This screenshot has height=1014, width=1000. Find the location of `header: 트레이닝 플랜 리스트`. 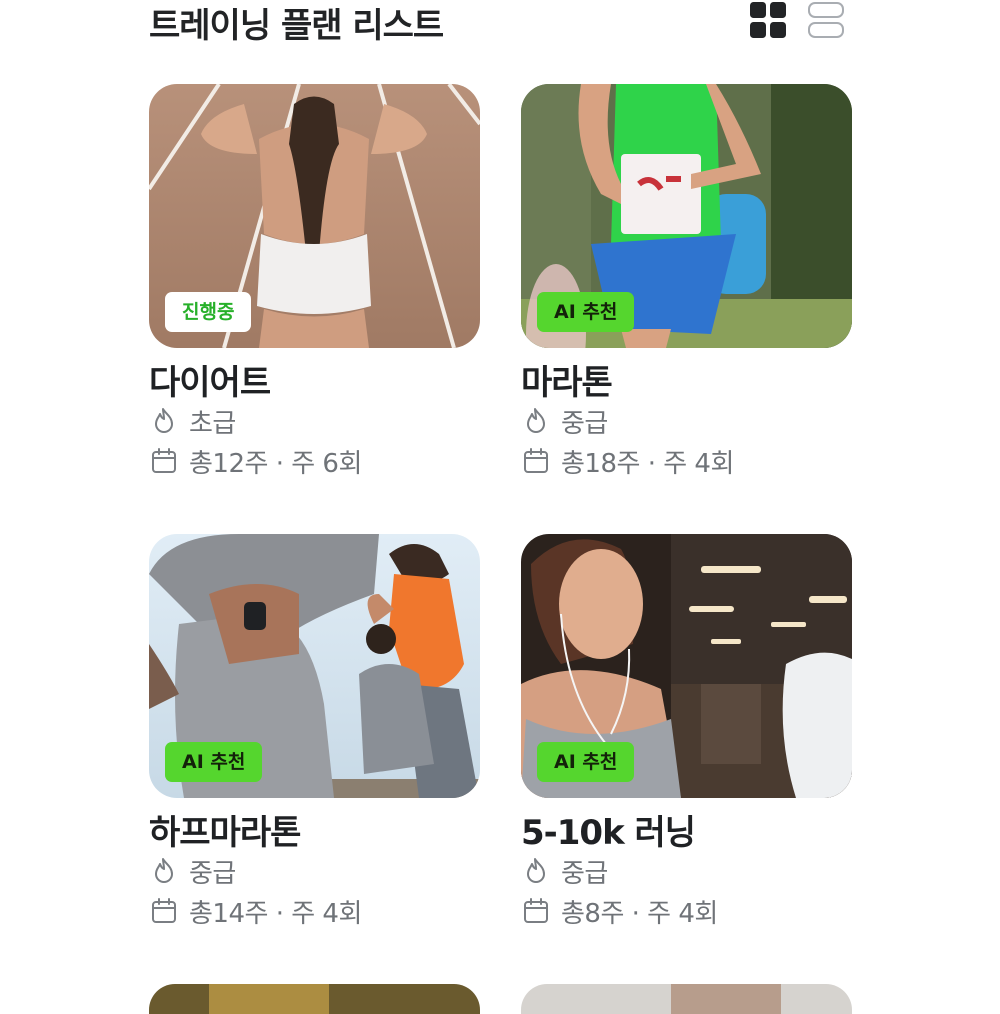

header: 트레이닝 플랜 리스트 is located at coordinates (499, 23).